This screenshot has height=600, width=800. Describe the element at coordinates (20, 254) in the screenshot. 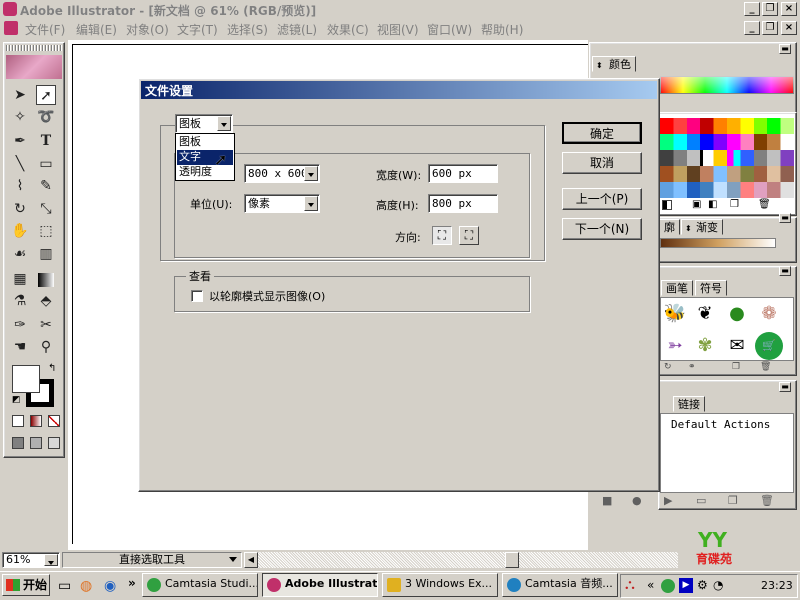

I see `symbol-sprayer-icon: ☙` at that location.